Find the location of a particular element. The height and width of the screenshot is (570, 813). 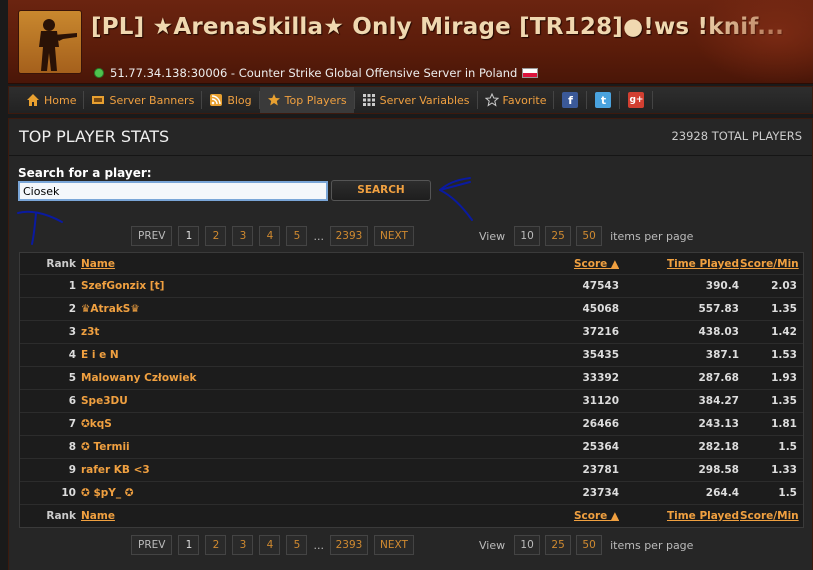

header-score-per-min: Score/Min is located at coordinates (769, 264).